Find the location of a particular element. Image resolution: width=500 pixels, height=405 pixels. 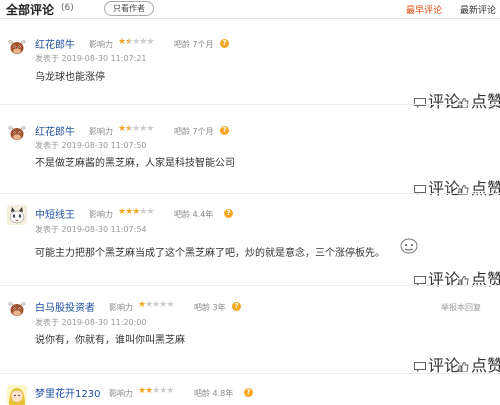

username-link: 中短线王 is located at coordinates (55, 213).